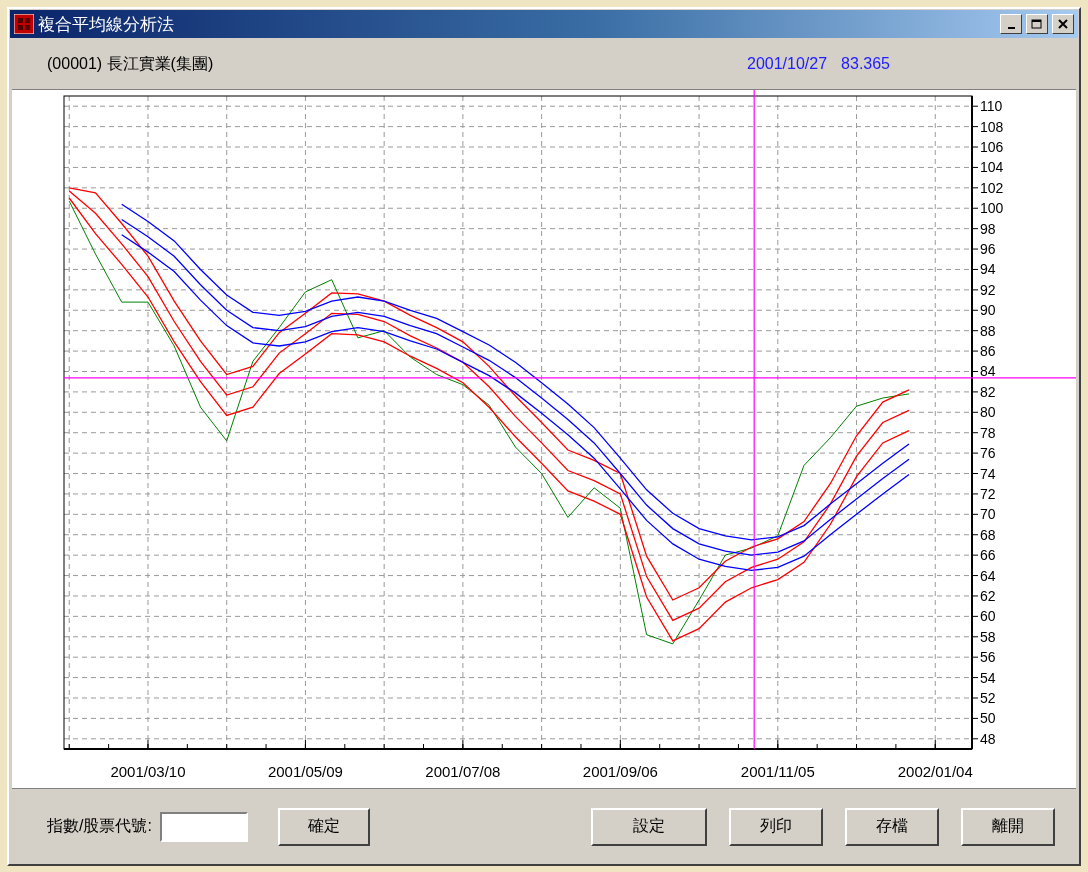 The width and height of the screenshot is (1088, 872). Describe the element at coordinates (1011, 28) in the screenshot. I see `minimize-icon` at that location.